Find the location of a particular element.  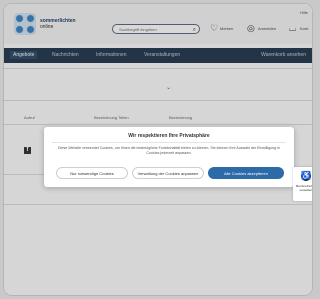

accessibility-widget: ♿ Barrierefreiheit einstellen is located at coordinates (302, 184).